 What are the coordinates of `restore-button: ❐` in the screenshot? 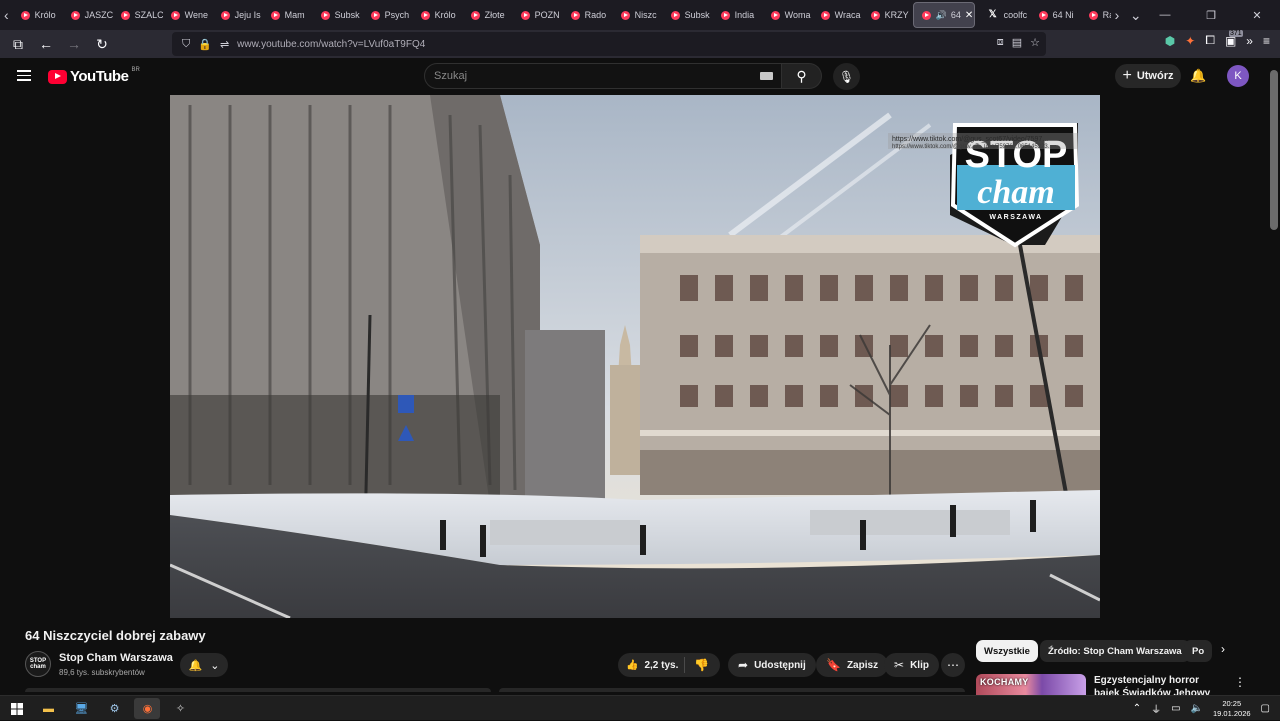 It's located at (1211, 15).